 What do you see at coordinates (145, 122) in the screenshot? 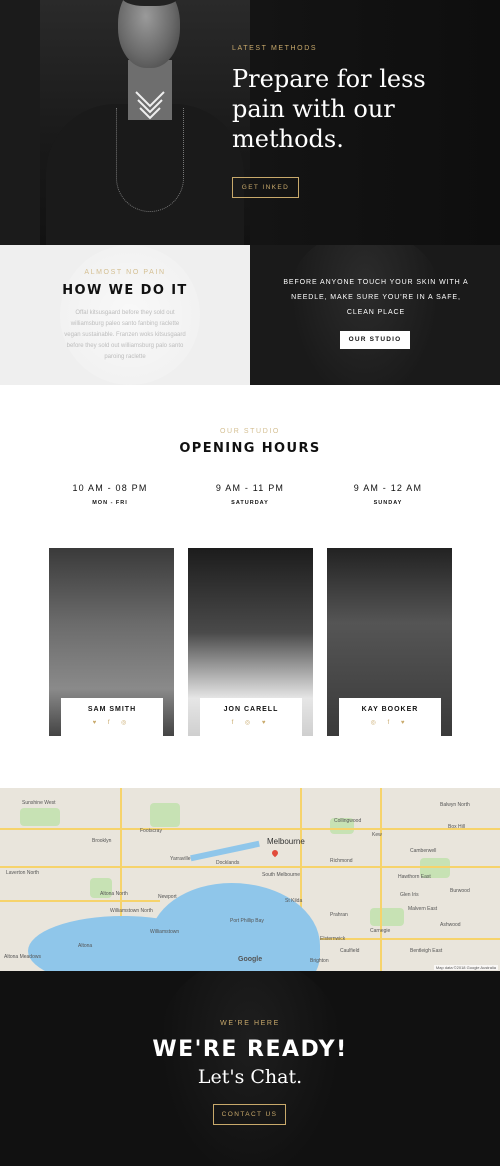
I see `hero-portrait-image` at bounding box center [145, 122].